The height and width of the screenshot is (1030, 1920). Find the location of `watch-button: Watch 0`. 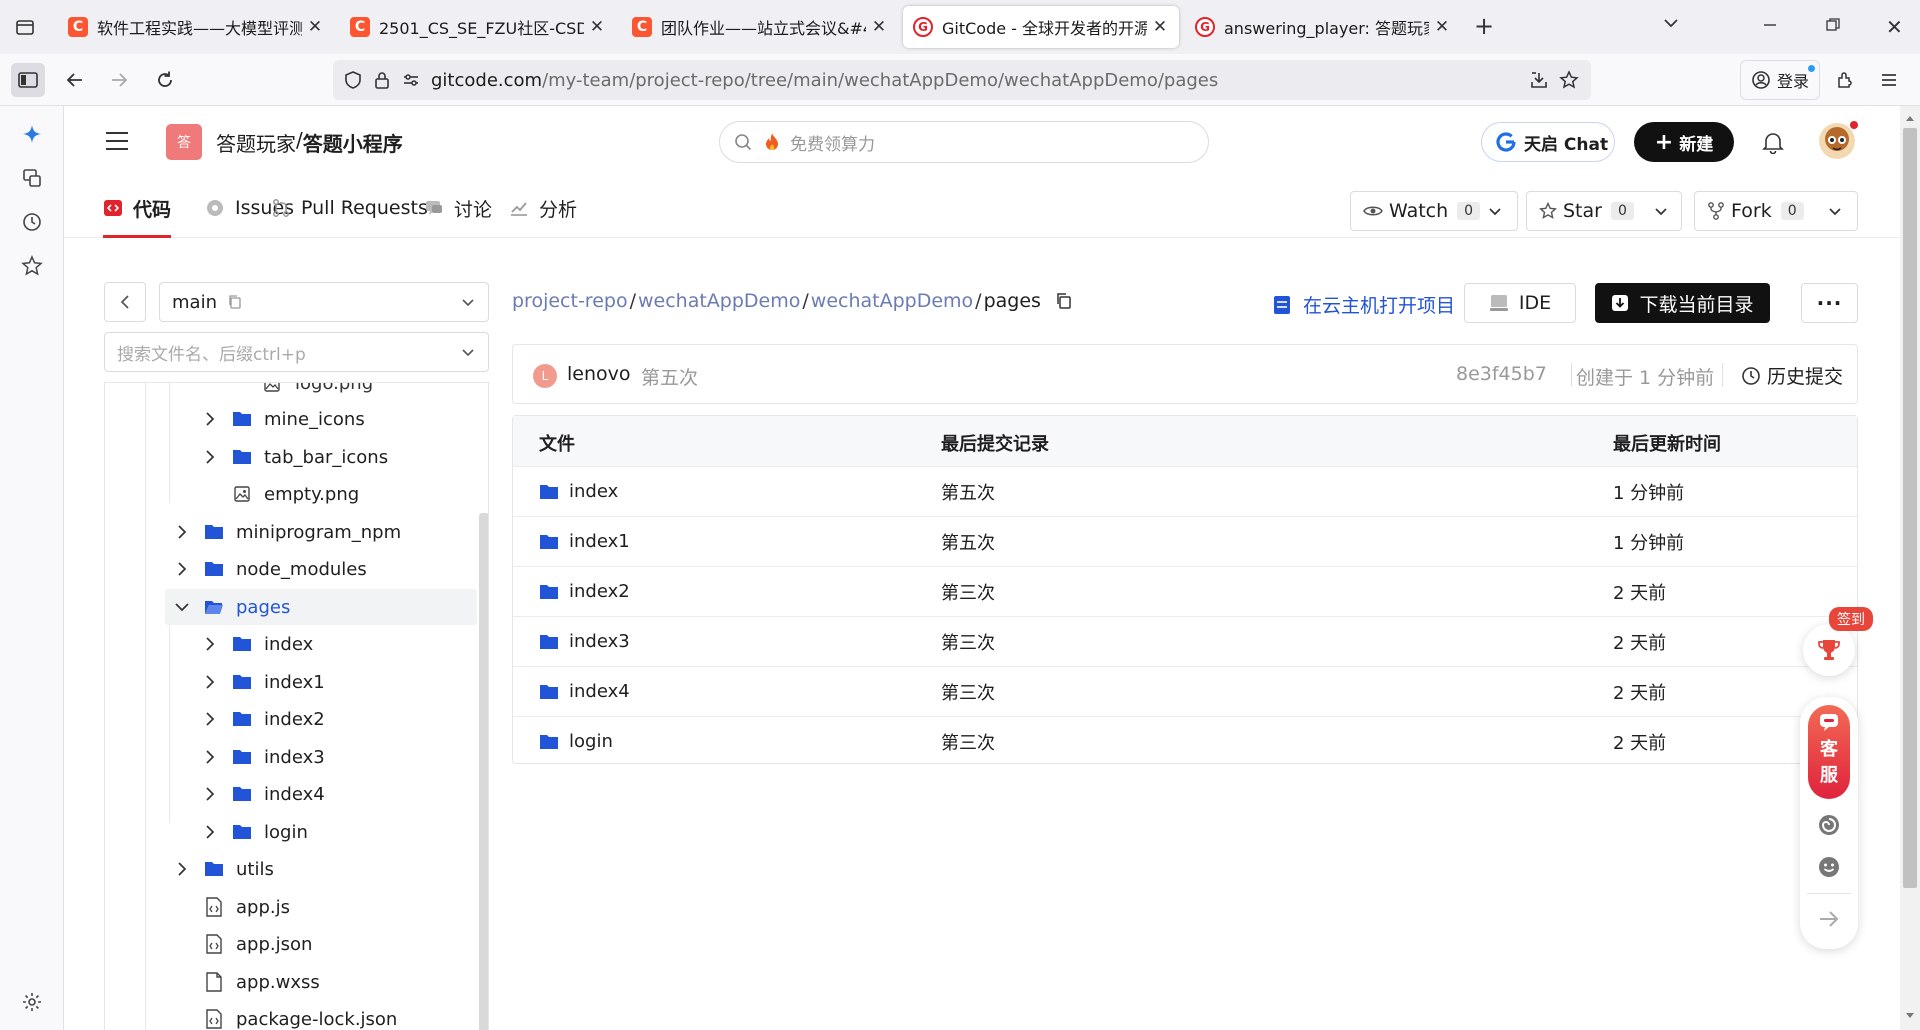

watch-button: Watch 0 is located at coordinates (1434, 211).